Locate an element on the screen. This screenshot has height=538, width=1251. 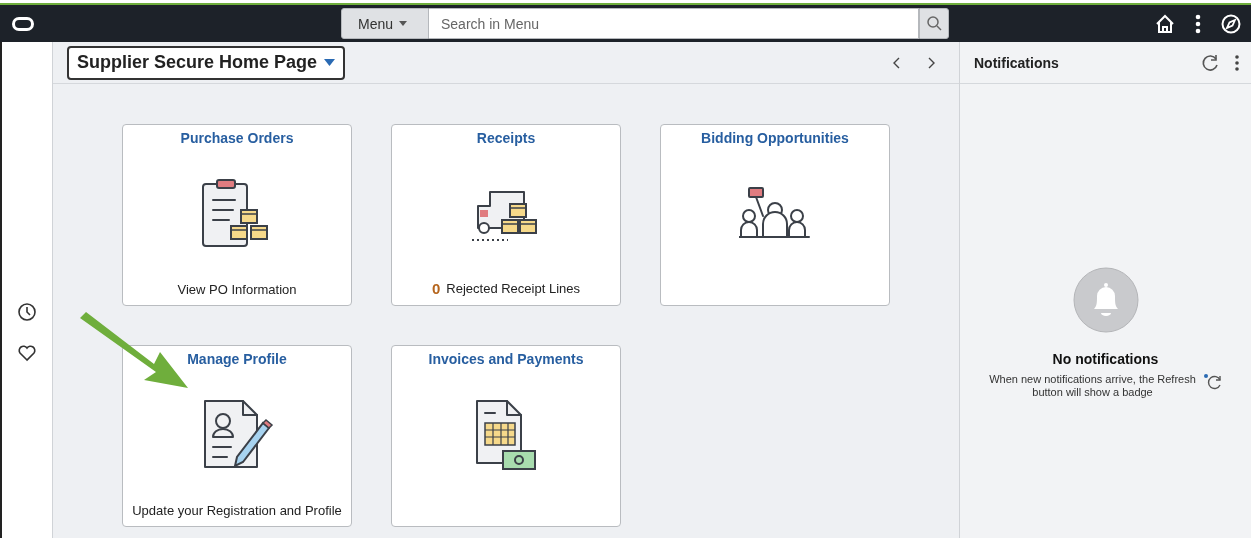
search-field: Search in Menu is located at coordinates (674, 23).